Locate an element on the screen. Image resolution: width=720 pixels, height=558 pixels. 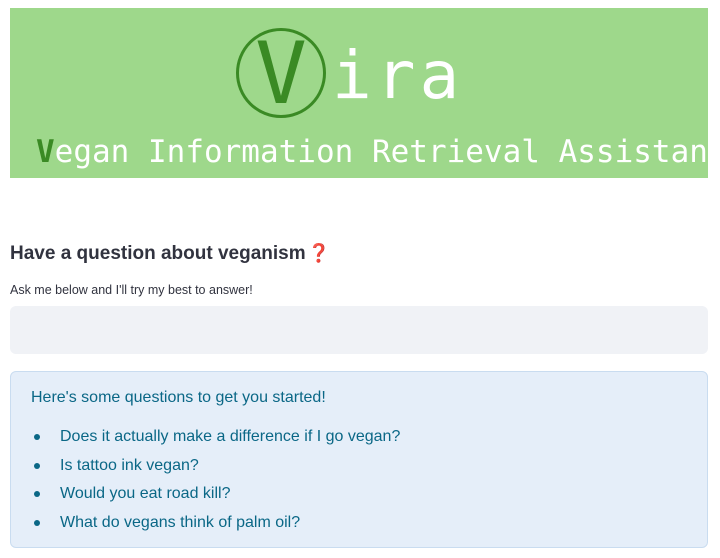
logo-letter: V is located at coordinates (281, 74).